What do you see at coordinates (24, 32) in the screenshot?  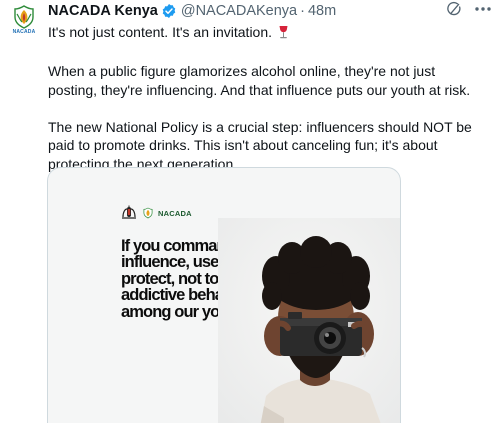 I see `avatar-label: NACADA` at bounding box center [24, 32].